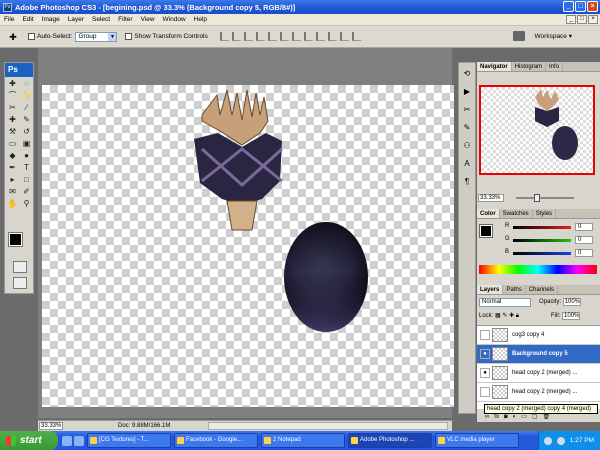  I want to click on tab-color: Color, so click(488, 213).